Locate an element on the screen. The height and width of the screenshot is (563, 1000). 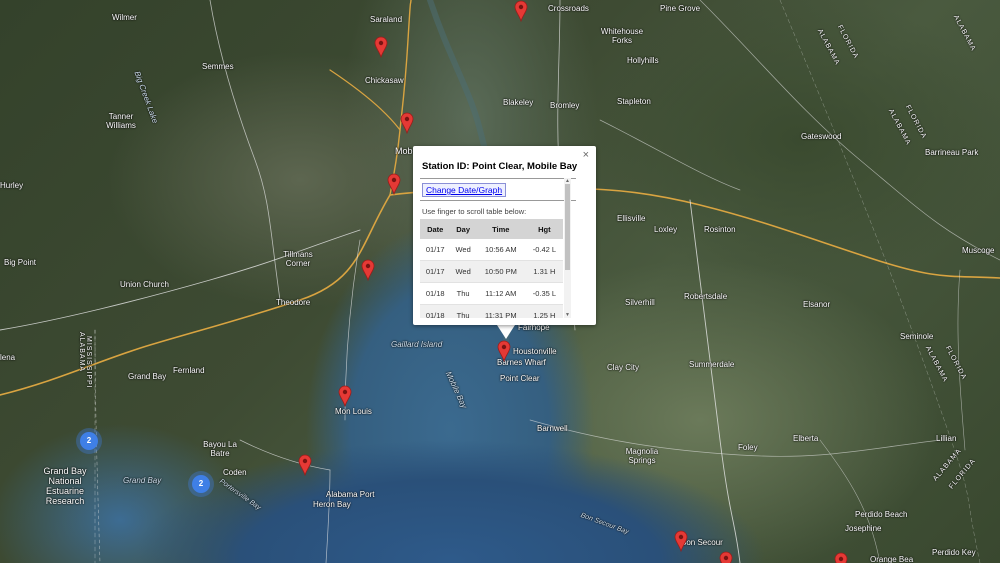
change-date-graph-button: Change Date/Graph is located at coordinates (464, 190).